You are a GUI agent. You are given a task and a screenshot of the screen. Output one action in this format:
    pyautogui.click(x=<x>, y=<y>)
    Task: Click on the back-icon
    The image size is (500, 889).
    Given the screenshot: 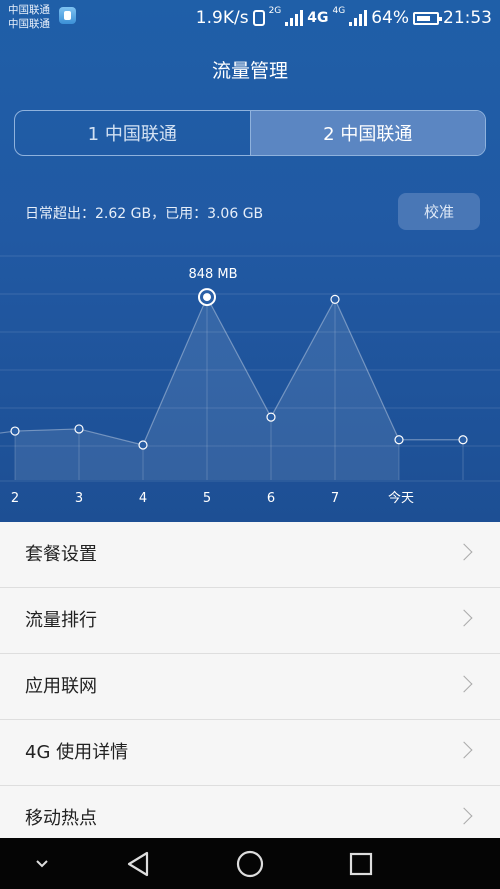 What is the action you would take?
    pyautogui.click(x=138, y=863)
    